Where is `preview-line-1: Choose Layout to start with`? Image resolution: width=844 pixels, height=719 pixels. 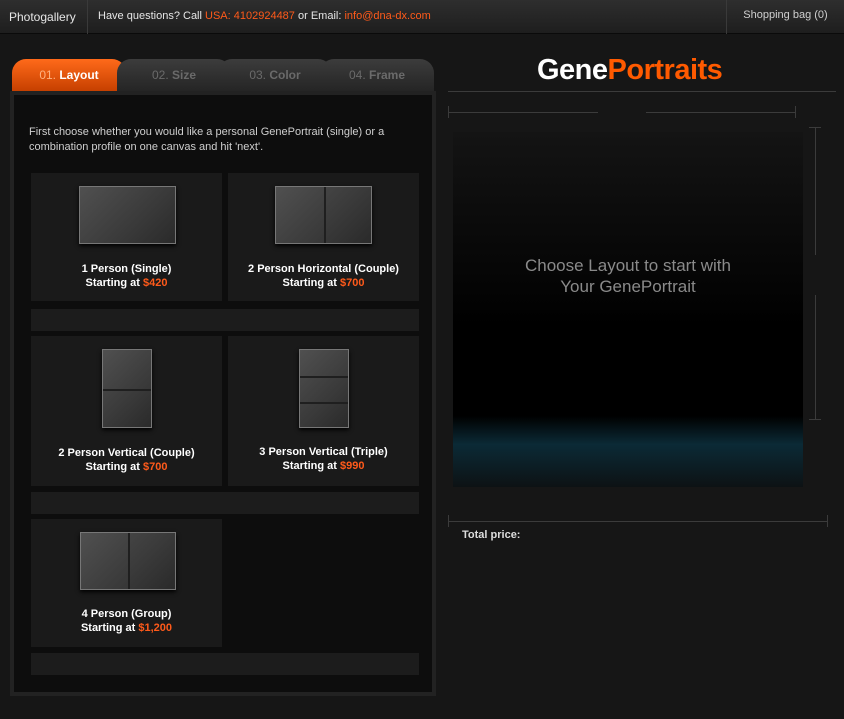 preview-line-1: Choose Layout to start with is located at coordinates (627, 265).